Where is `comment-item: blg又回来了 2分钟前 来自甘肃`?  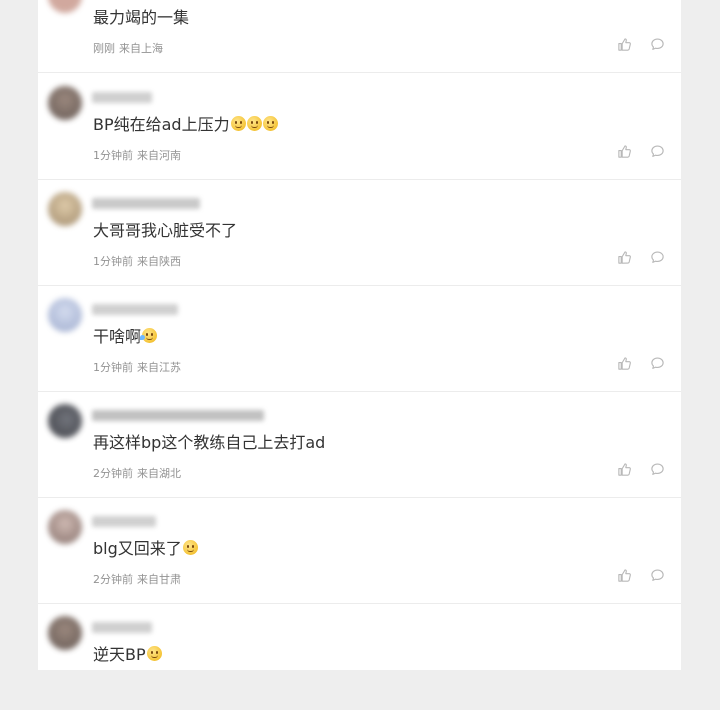
comment-item: blg又回来了 2分钟前 来自甘肃 is located at coordinates (359, 551).